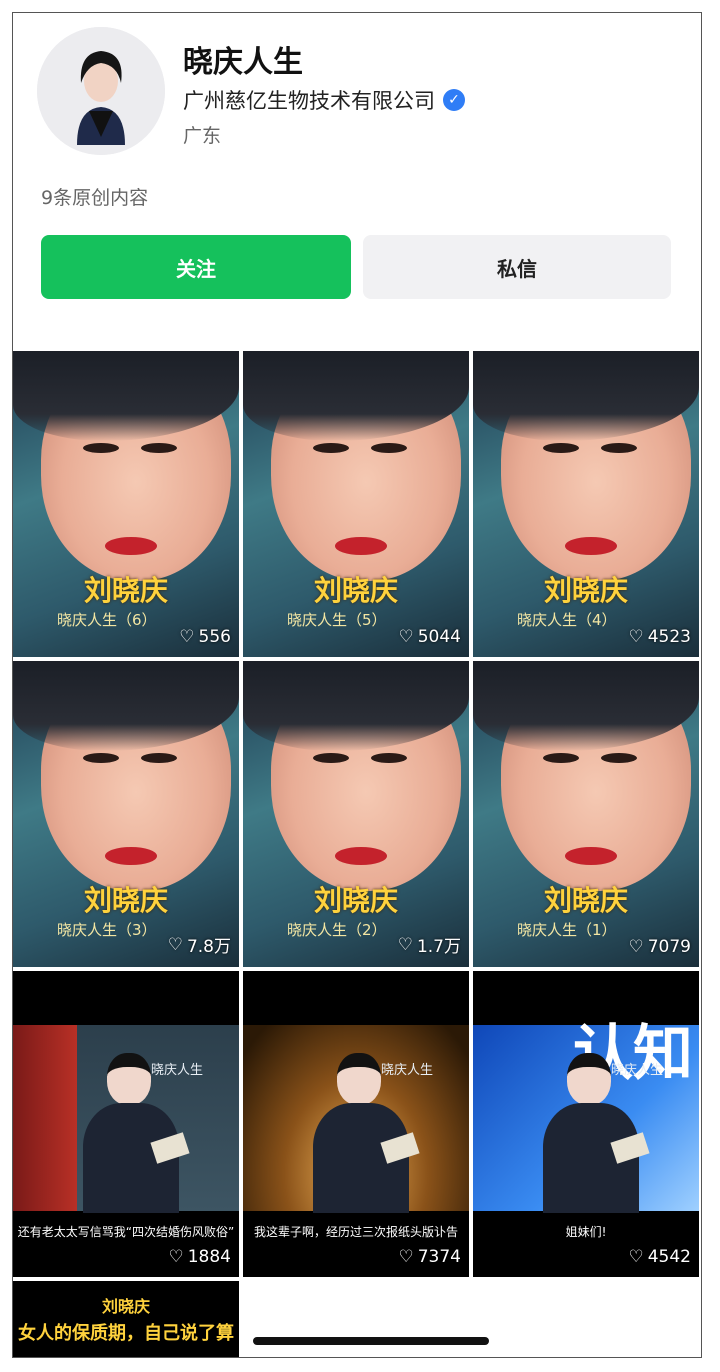  What do you see at coordinates (95, 198) in the screenshot?
I see `original-content-count: 9条原创内容` at bounding box center [95, 198].